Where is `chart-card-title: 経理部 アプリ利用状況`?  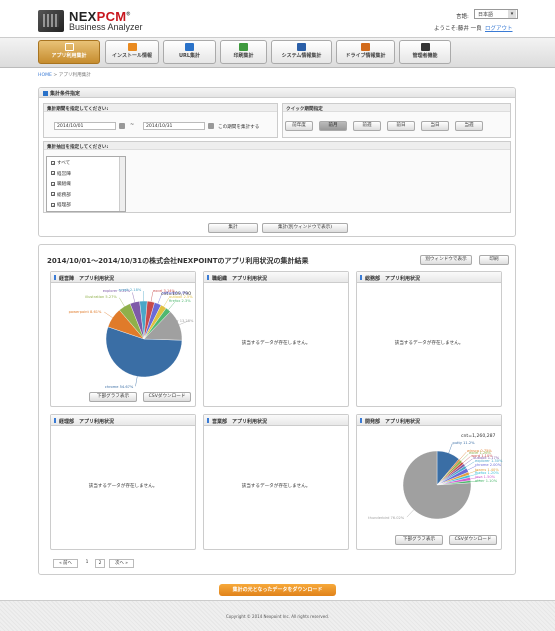
chart-card-title: 経理部 アプリ利用状況 is located at coordinates (123, 420).